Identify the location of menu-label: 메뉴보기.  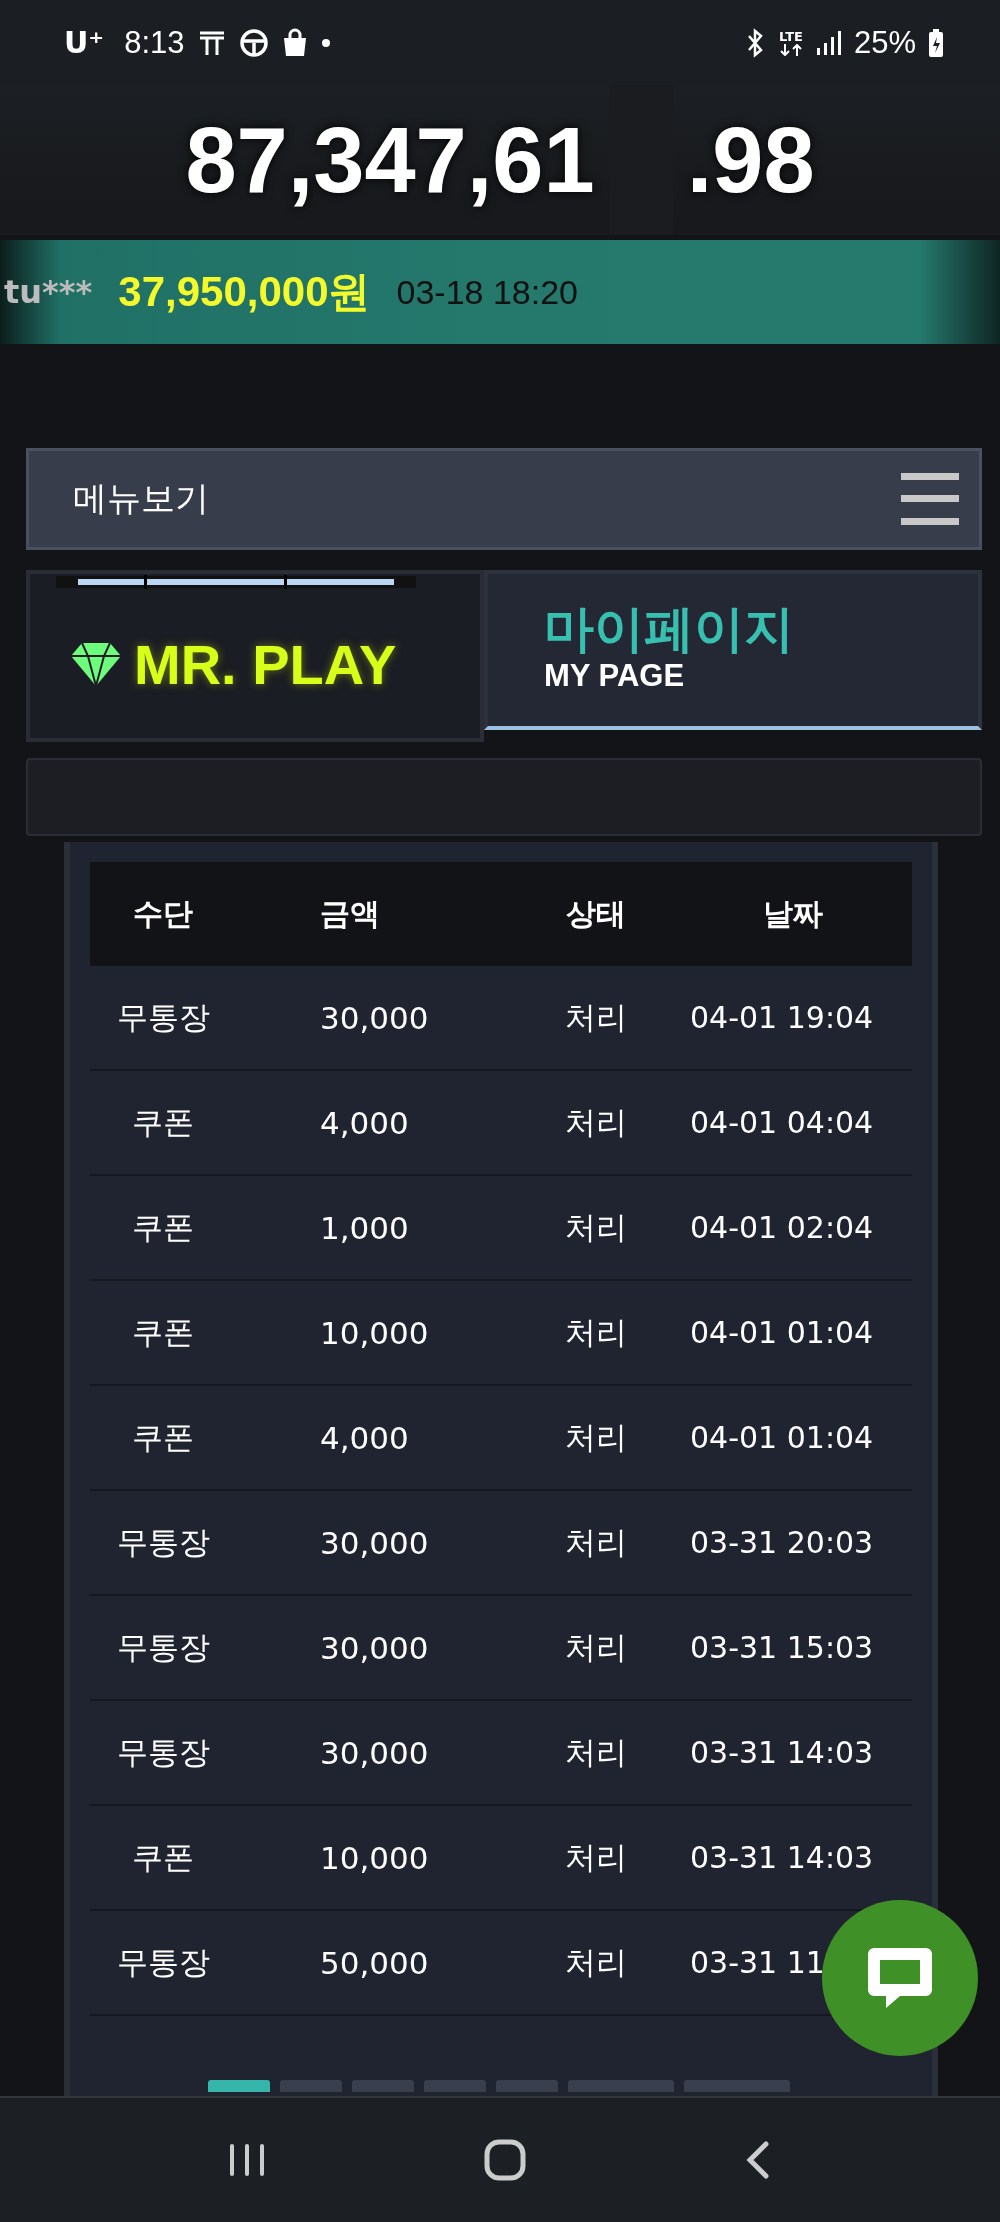
(141, 498).